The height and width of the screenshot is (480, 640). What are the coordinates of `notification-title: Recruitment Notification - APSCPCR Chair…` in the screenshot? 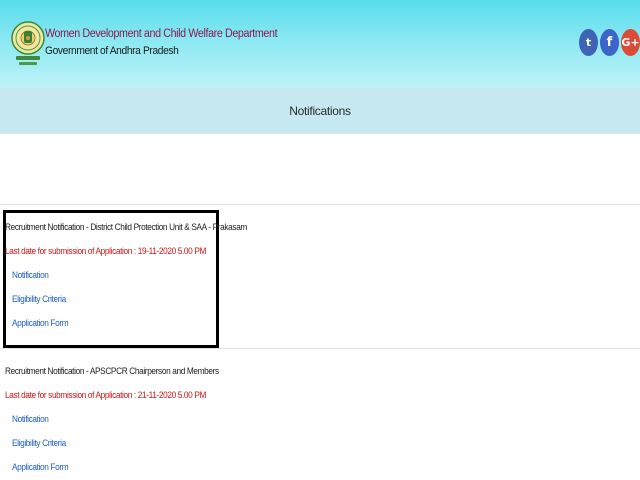 It's located at (112, 371).